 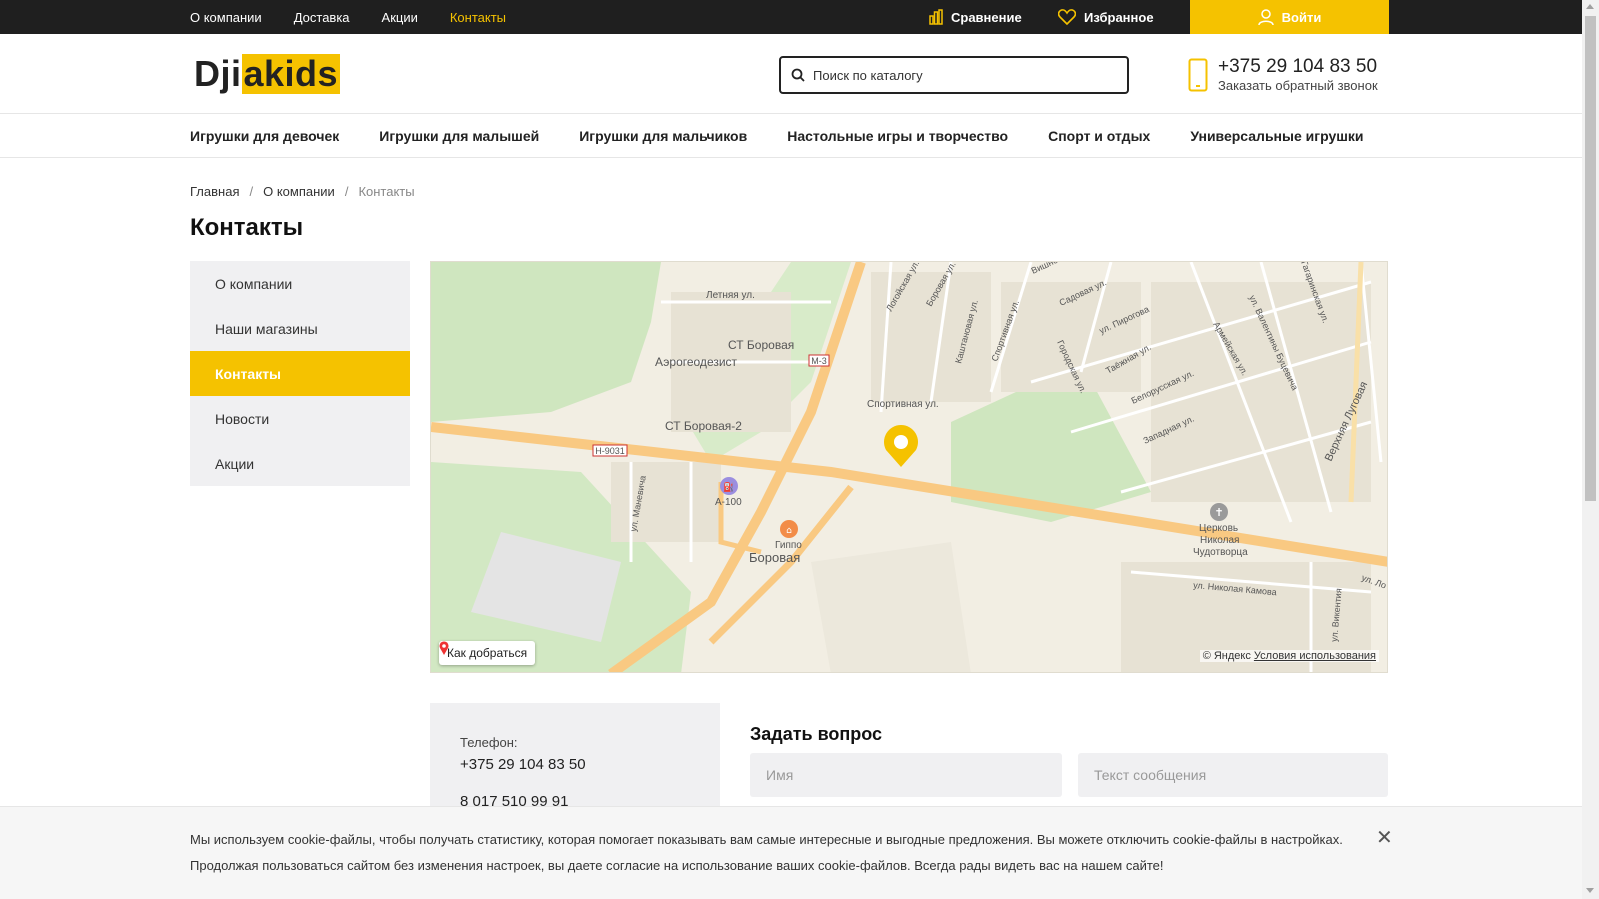 What do you see at coordinates (958, 75) in the screenshot?
I see `search-input` at bounding box center [958, 75].